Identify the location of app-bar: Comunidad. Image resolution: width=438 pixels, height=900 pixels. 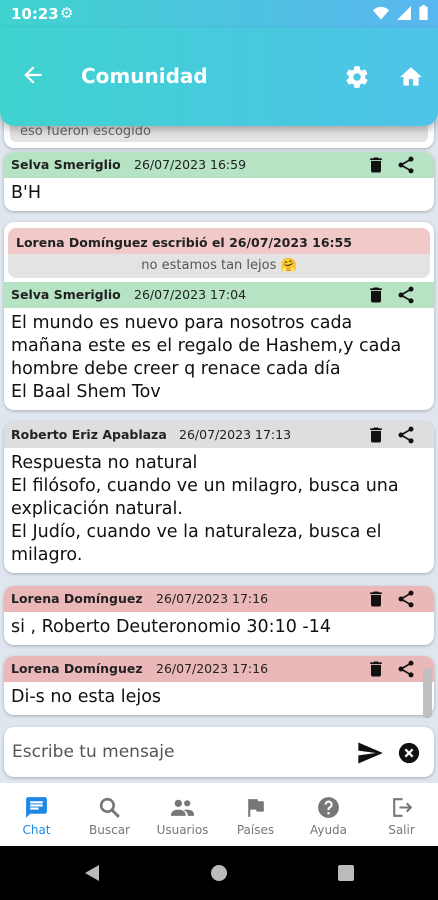
(219, 77).